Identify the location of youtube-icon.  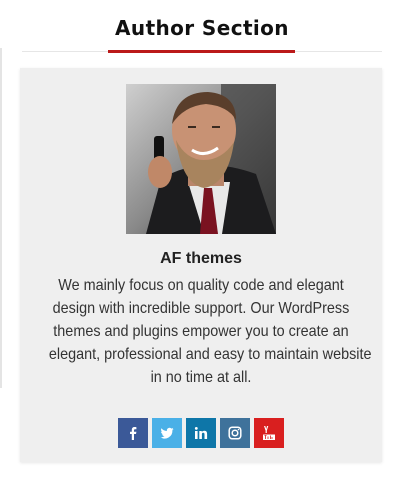
(269, 433).